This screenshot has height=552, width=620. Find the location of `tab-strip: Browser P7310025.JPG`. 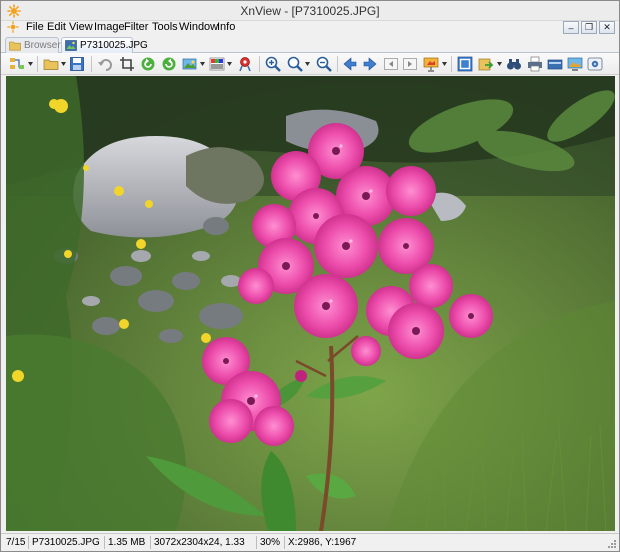

tab-strip: Browser P7310025.JPG is located at coordinates (310, 44).